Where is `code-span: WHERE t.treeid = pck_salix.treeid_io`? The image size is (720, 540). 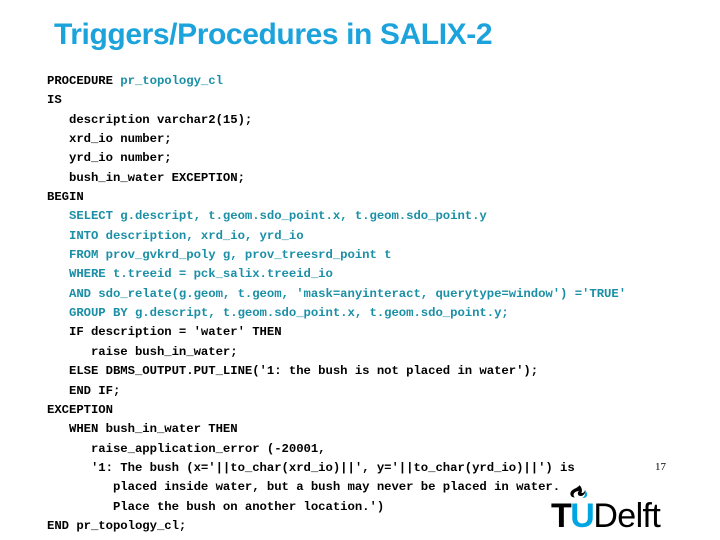 code-span: WHERE t.treeid = pck_salix.treeid_io is located at coordinates (190, 274).